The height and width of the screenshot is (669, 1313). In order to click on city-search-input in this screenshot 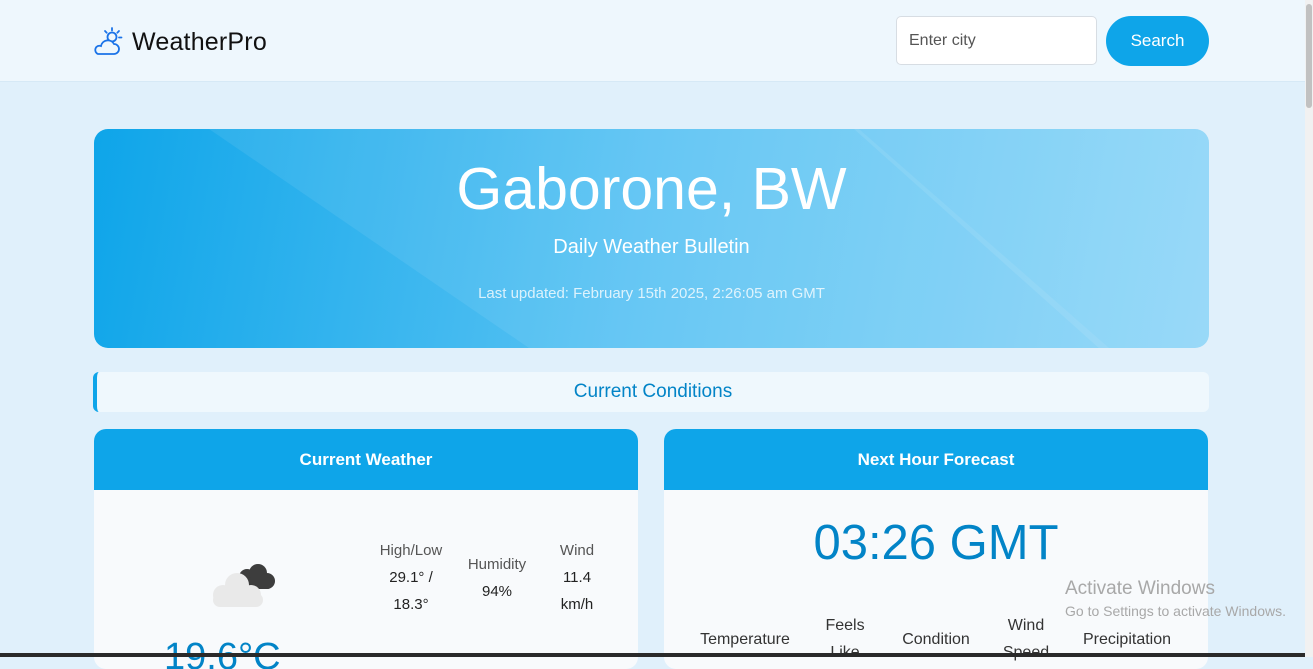, I will do `click(996, 40)`.